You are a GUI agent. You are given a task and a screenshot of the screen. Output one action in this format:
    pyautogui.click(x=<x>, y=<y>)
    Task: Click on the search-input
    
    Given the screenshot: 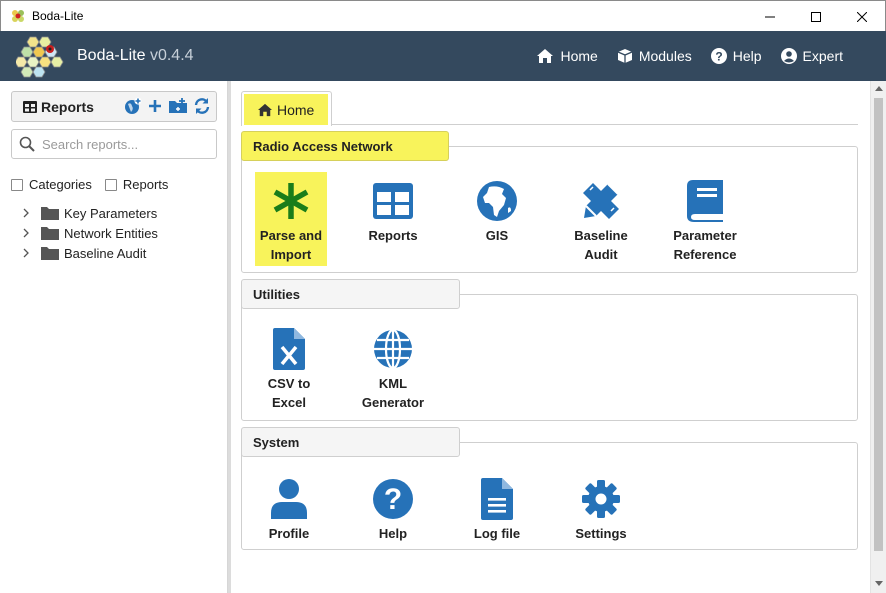 What is the action you would take?
    pyautogui.click(x=122, y=144)
    